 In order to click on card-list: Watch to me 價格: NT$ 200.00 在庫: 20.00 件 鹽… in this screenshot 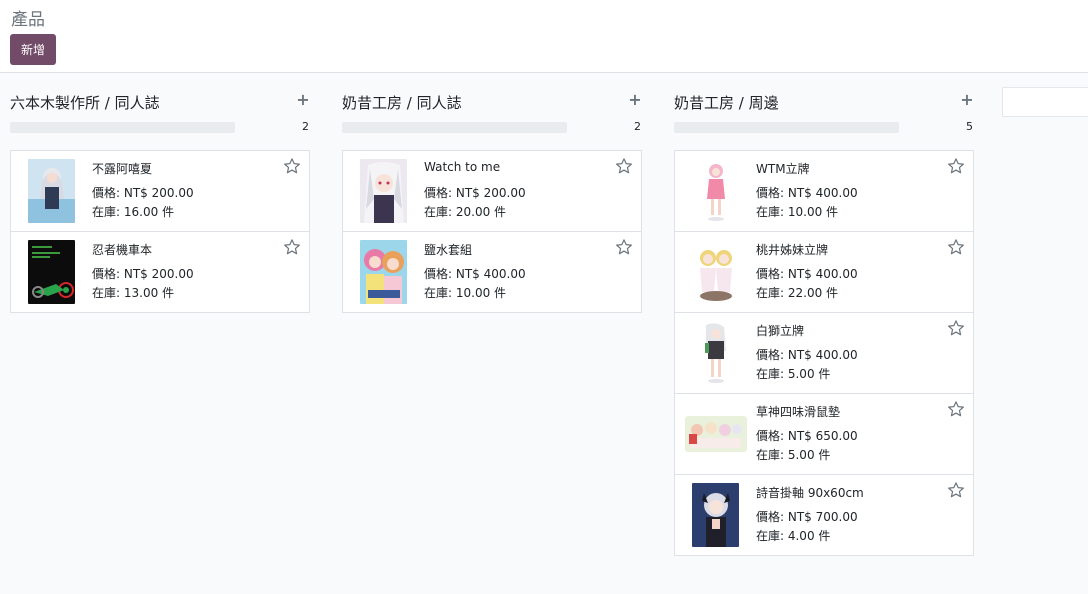, I will do `click(492, 231)`.